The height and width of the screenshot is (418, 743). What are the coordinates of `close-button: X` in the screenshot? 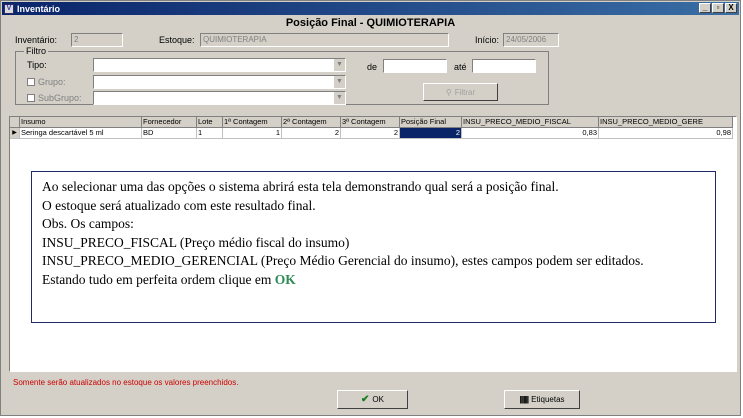 It's located at (731, 8).